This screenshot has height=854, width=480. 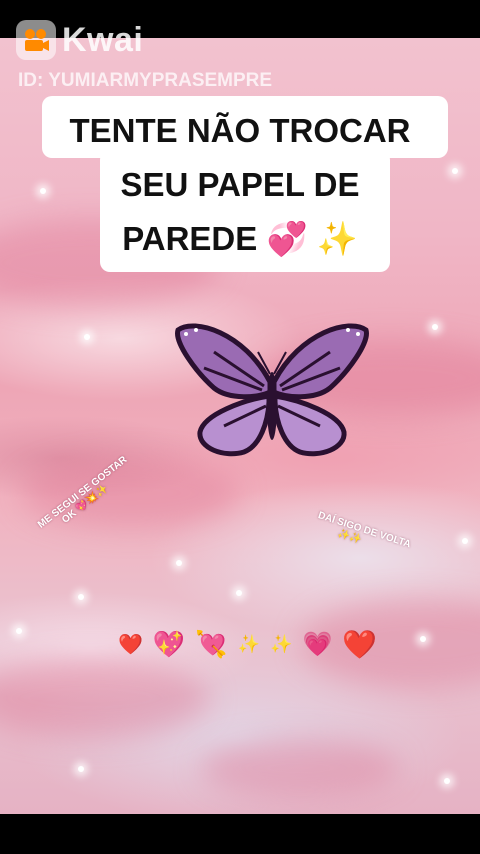 What do you see at coordinates (103, 39) in the screenshot?
I see `kwai-logo-text: Kwai` at bounding box center [103, 39].